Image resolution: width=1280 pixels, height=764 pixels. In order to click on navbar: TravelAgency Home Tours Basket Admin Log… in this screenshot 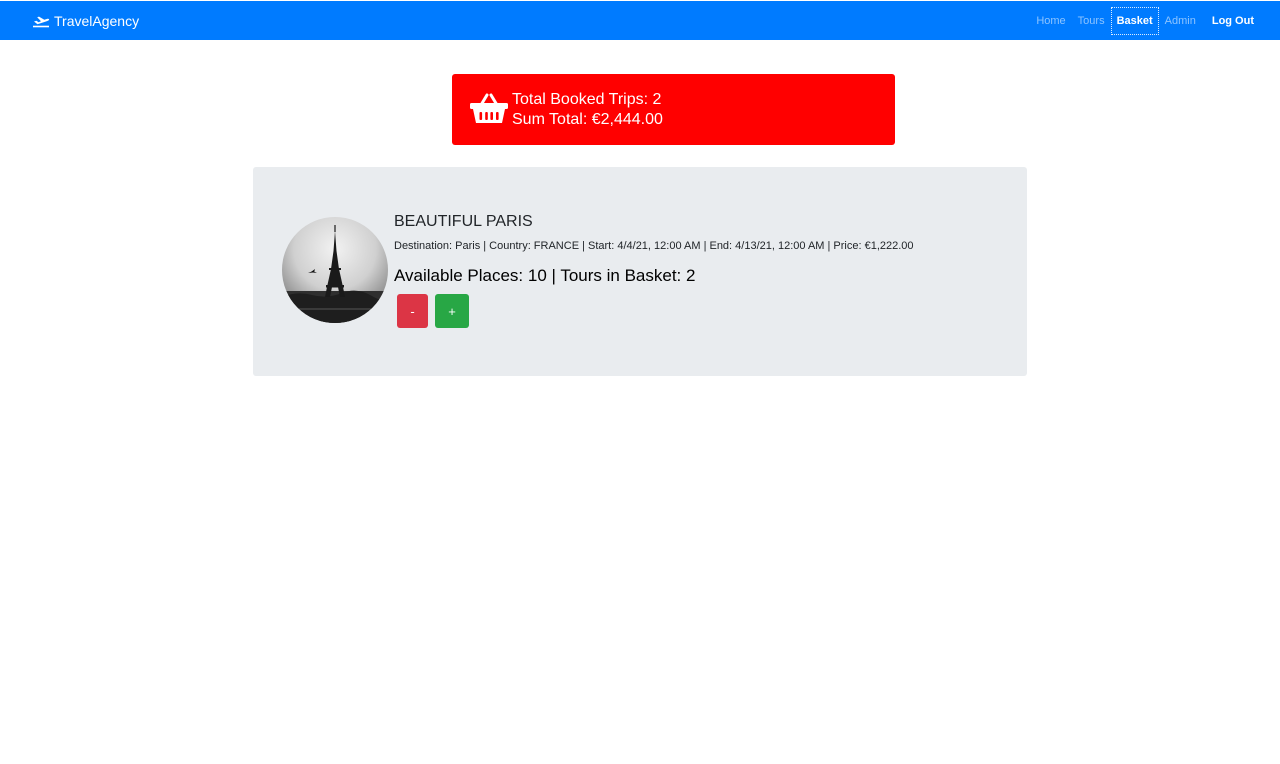, I will do `click(640, 20)`.